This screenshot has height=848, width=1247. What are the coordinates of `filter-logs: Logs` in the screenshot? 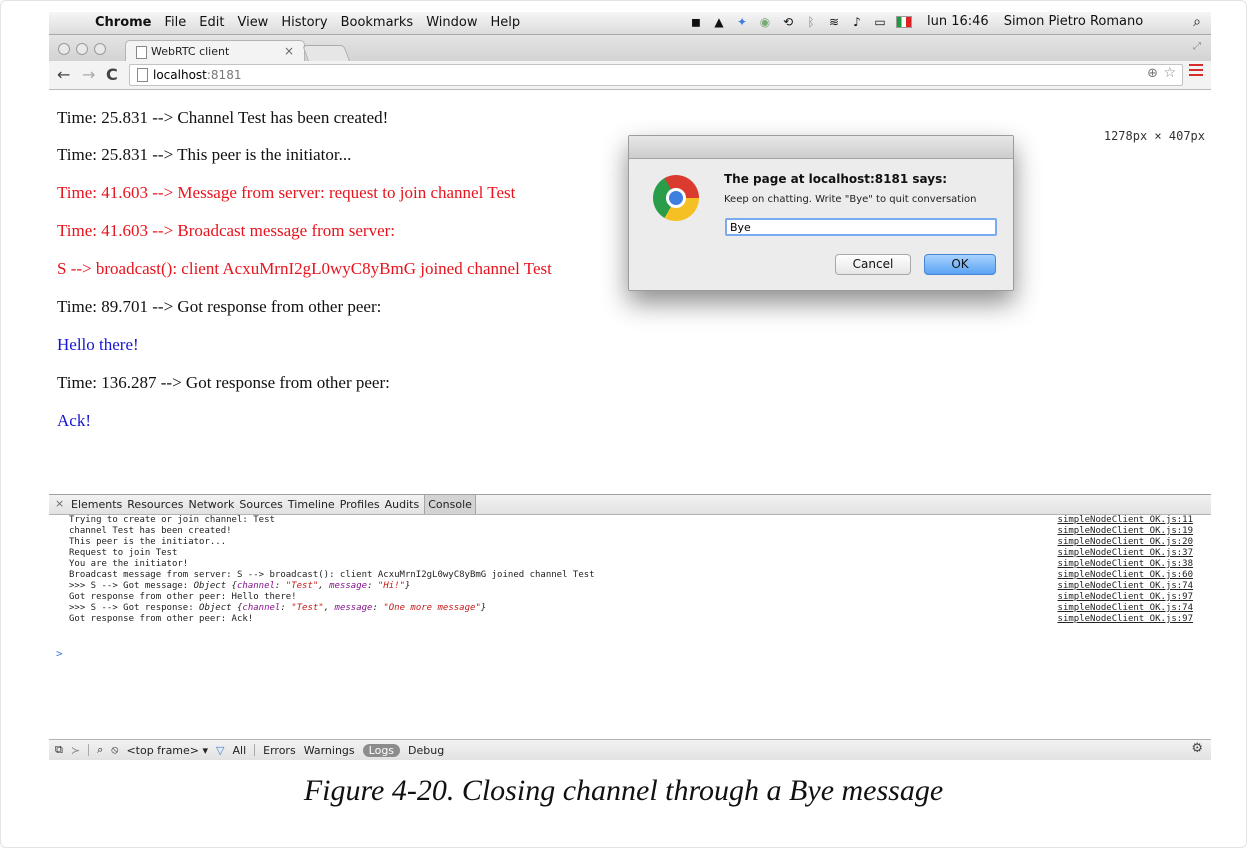 It's located at (381, 750).